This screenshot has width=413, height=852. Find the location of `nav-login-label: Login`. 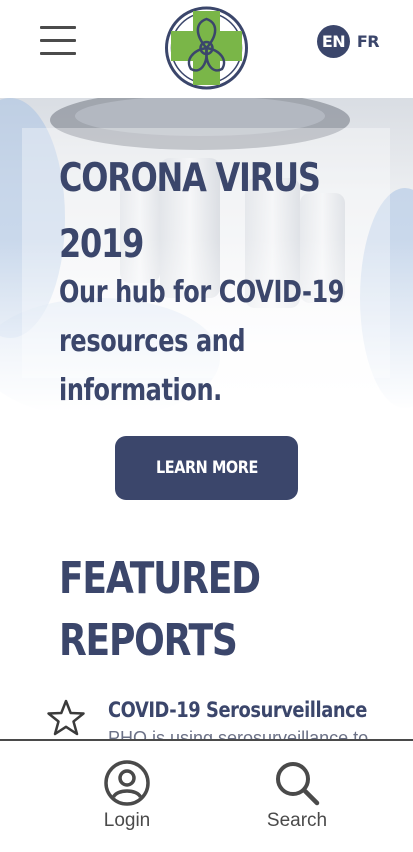

nav-login-label: Login is located at coordinates (127, 820).